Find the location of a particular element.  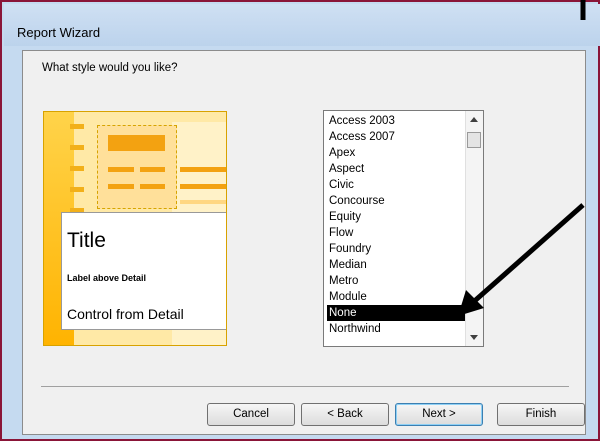

style-option: Access 2003 is located at coordinates (396, 121).